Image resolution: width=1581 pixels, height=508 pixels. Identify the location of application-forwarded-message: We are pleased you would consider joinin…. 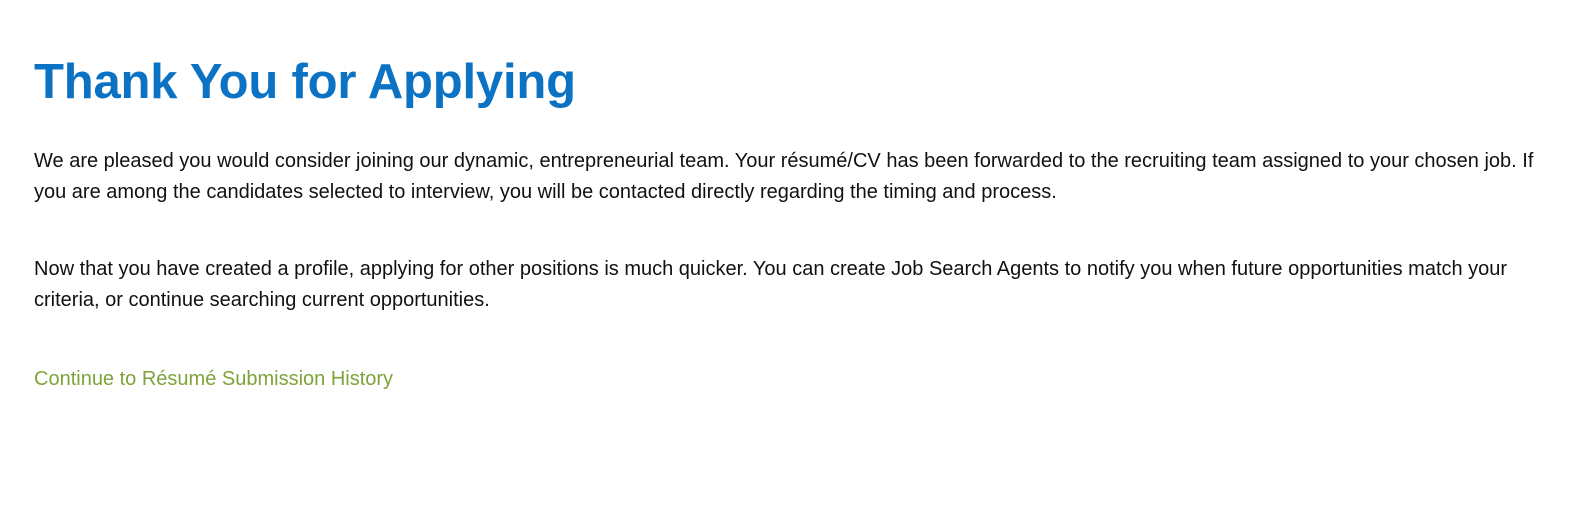
(784, 176).